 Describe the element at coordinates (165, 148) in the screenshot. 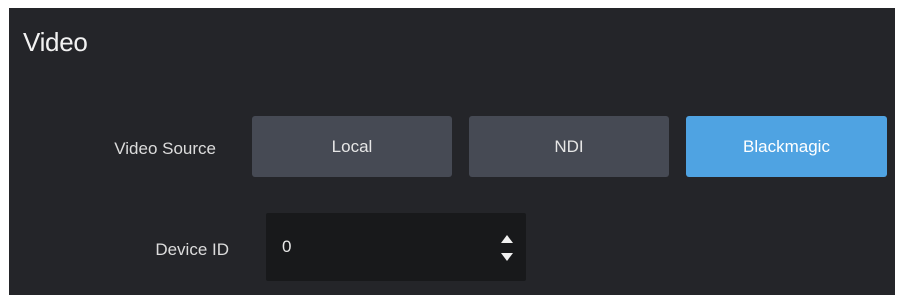

I see `video-source-label: Video Source` at that location.